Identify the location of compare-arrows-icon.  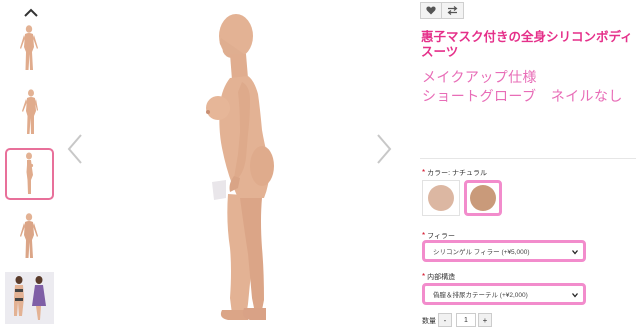
(452, 10).